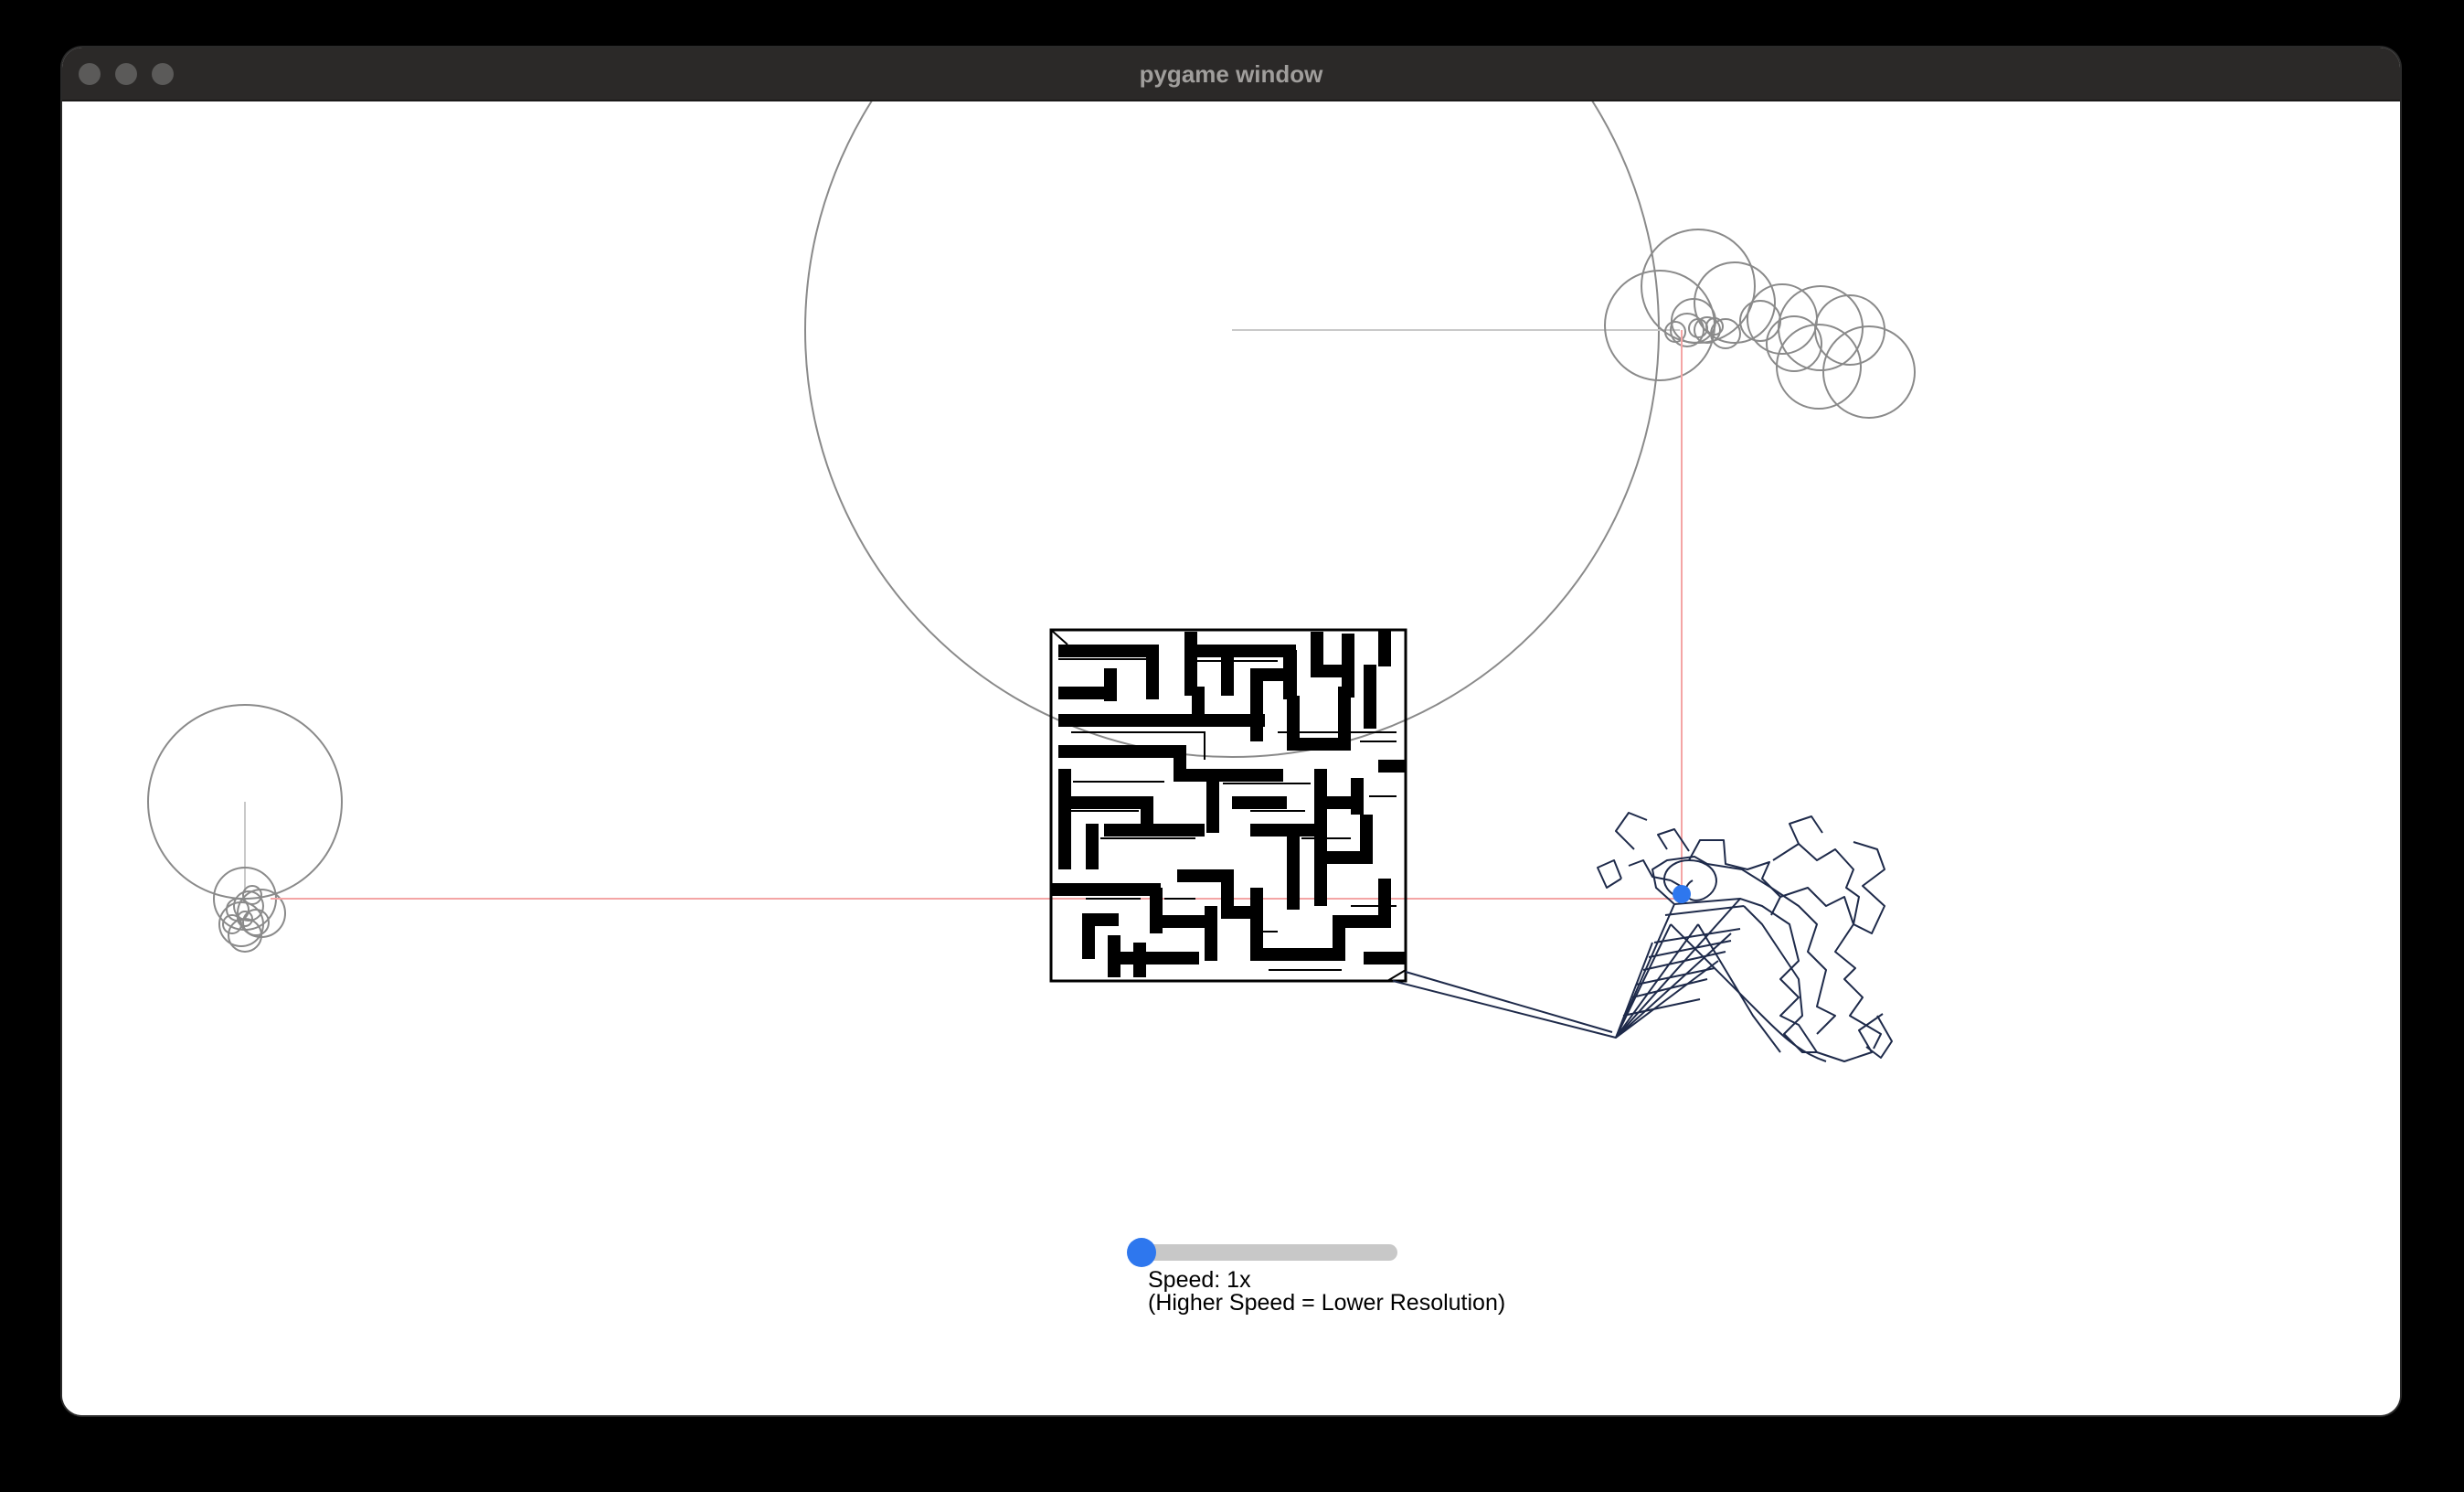 The image size is (2464, 1492). What do you see at coordinates (1745, 937) in the screenshot?
I see `drawn-trace` at bounding box center [1745, 937].